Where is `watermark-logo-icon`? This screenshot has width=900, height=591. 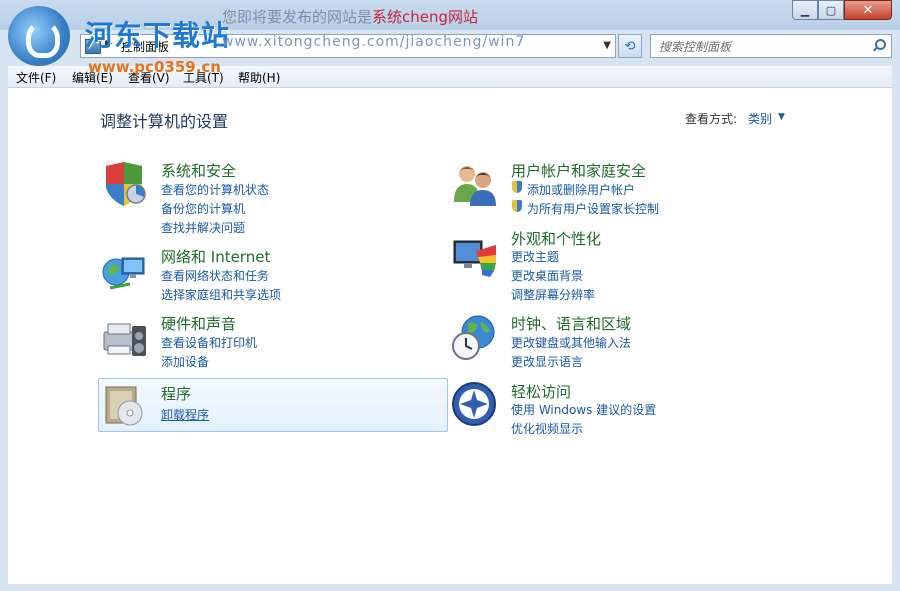 watermark-logo-icon is located at coordinates (39, 36).